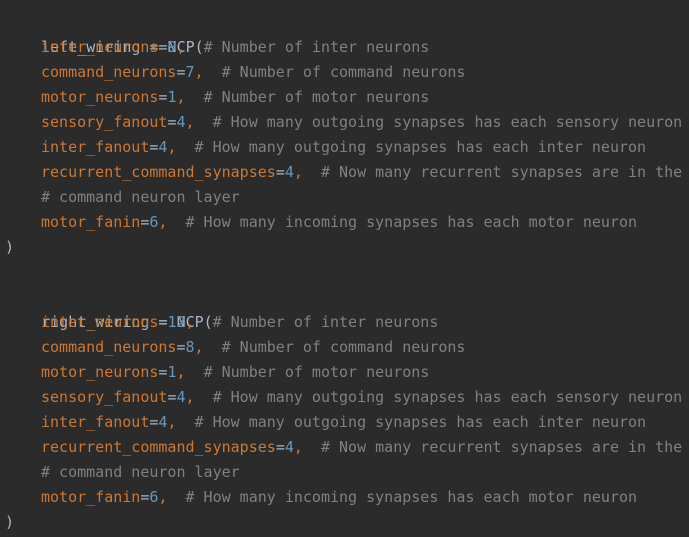  I want to click on param-value: 8, so click(190, 347).